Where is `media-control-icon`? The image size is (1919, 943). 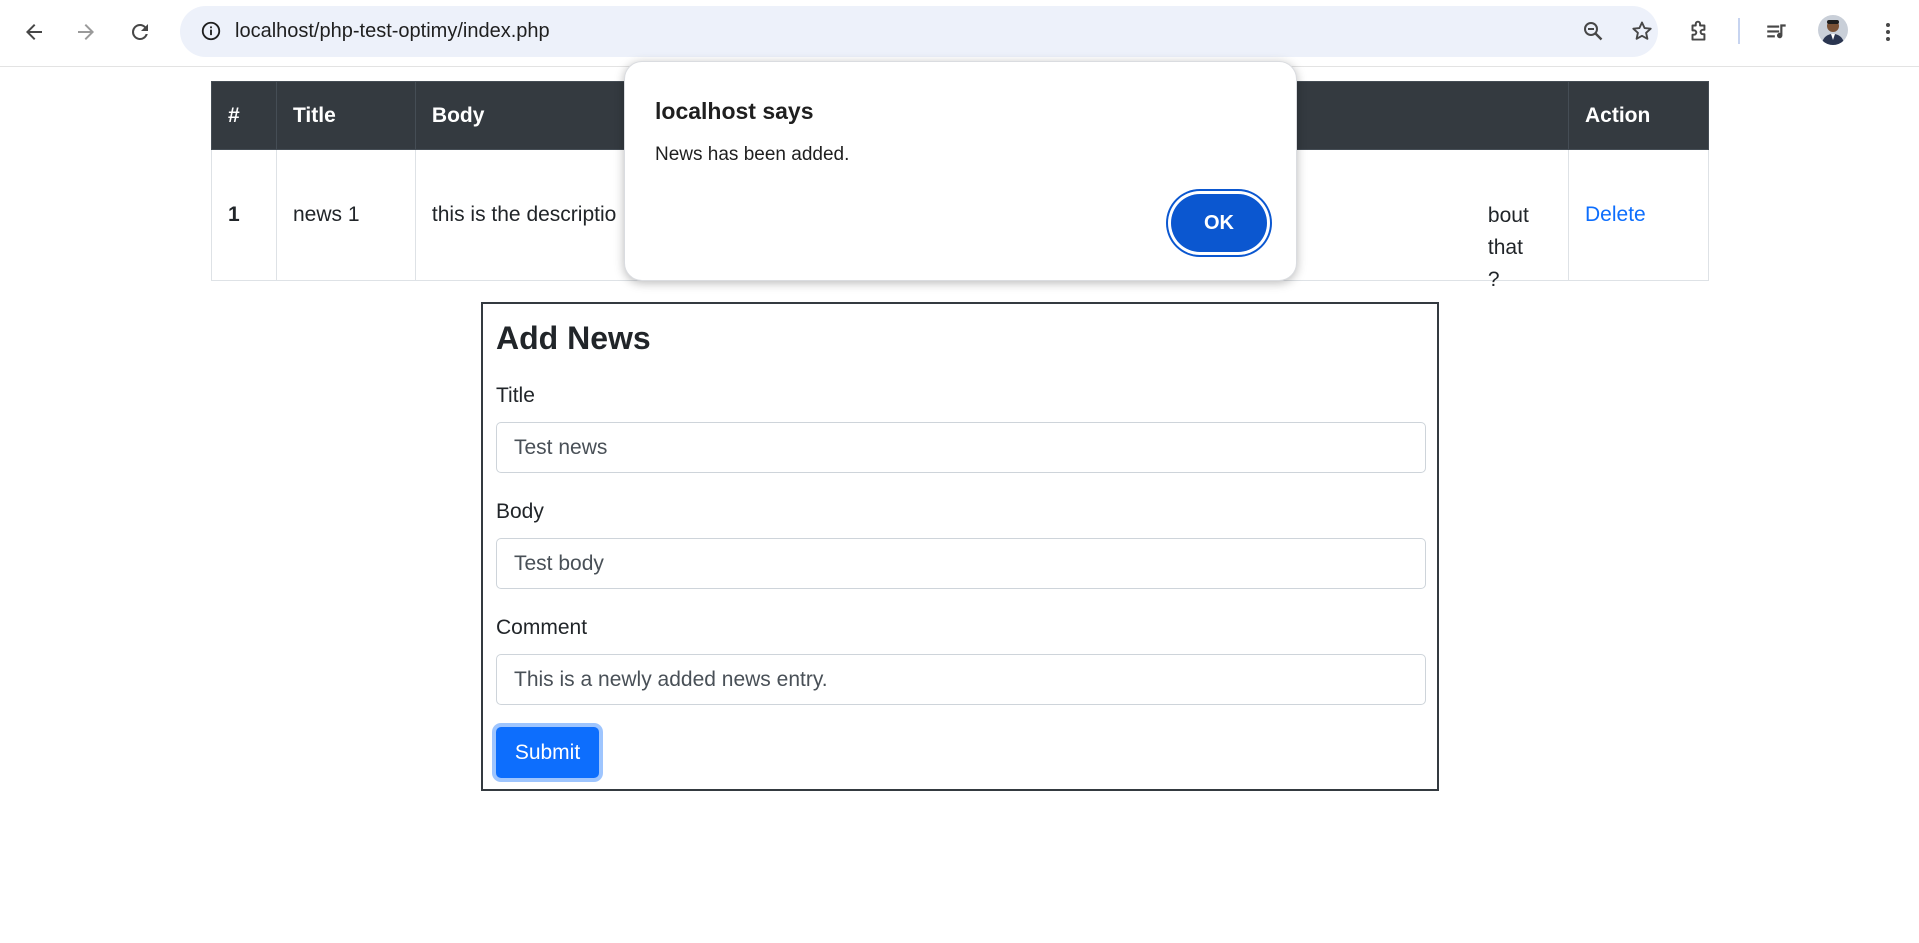 media-control-icon is located at coordinates (1776, 31).